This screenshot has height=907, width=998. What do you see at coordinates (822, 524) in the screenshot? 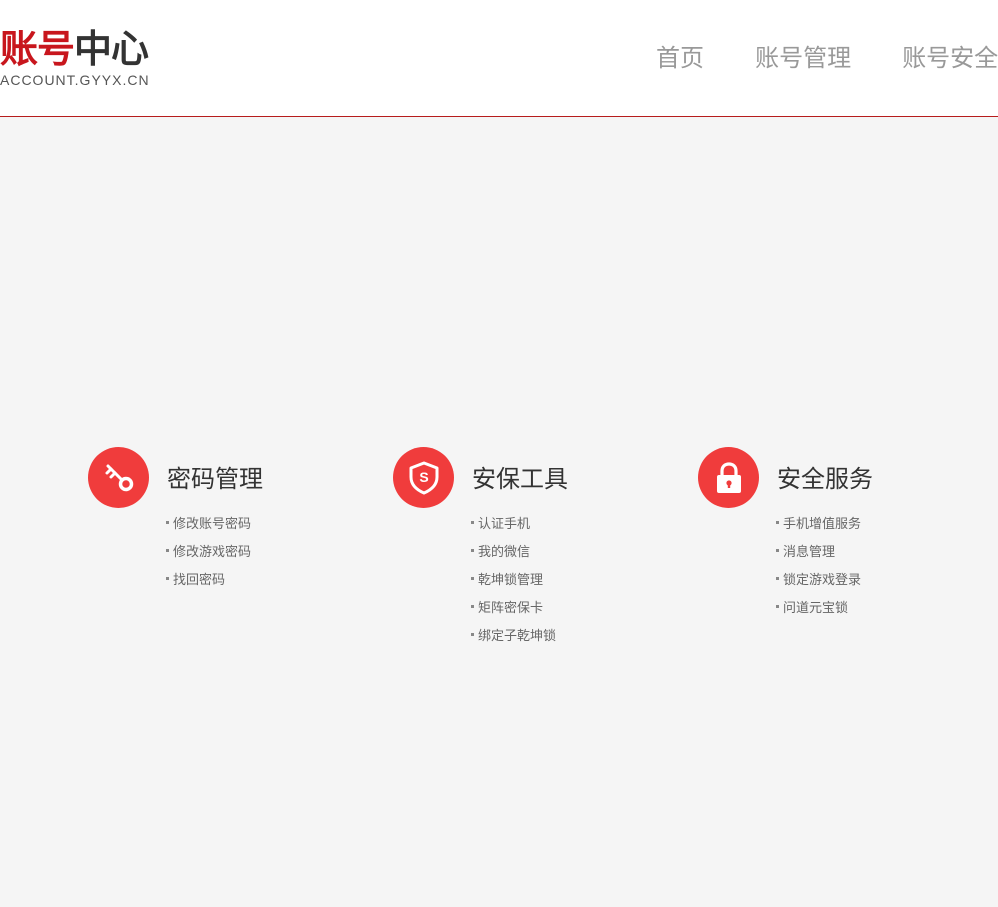
I see `link-phone-value-added-service: 手机增值服务` at bounding box center [822, 524].